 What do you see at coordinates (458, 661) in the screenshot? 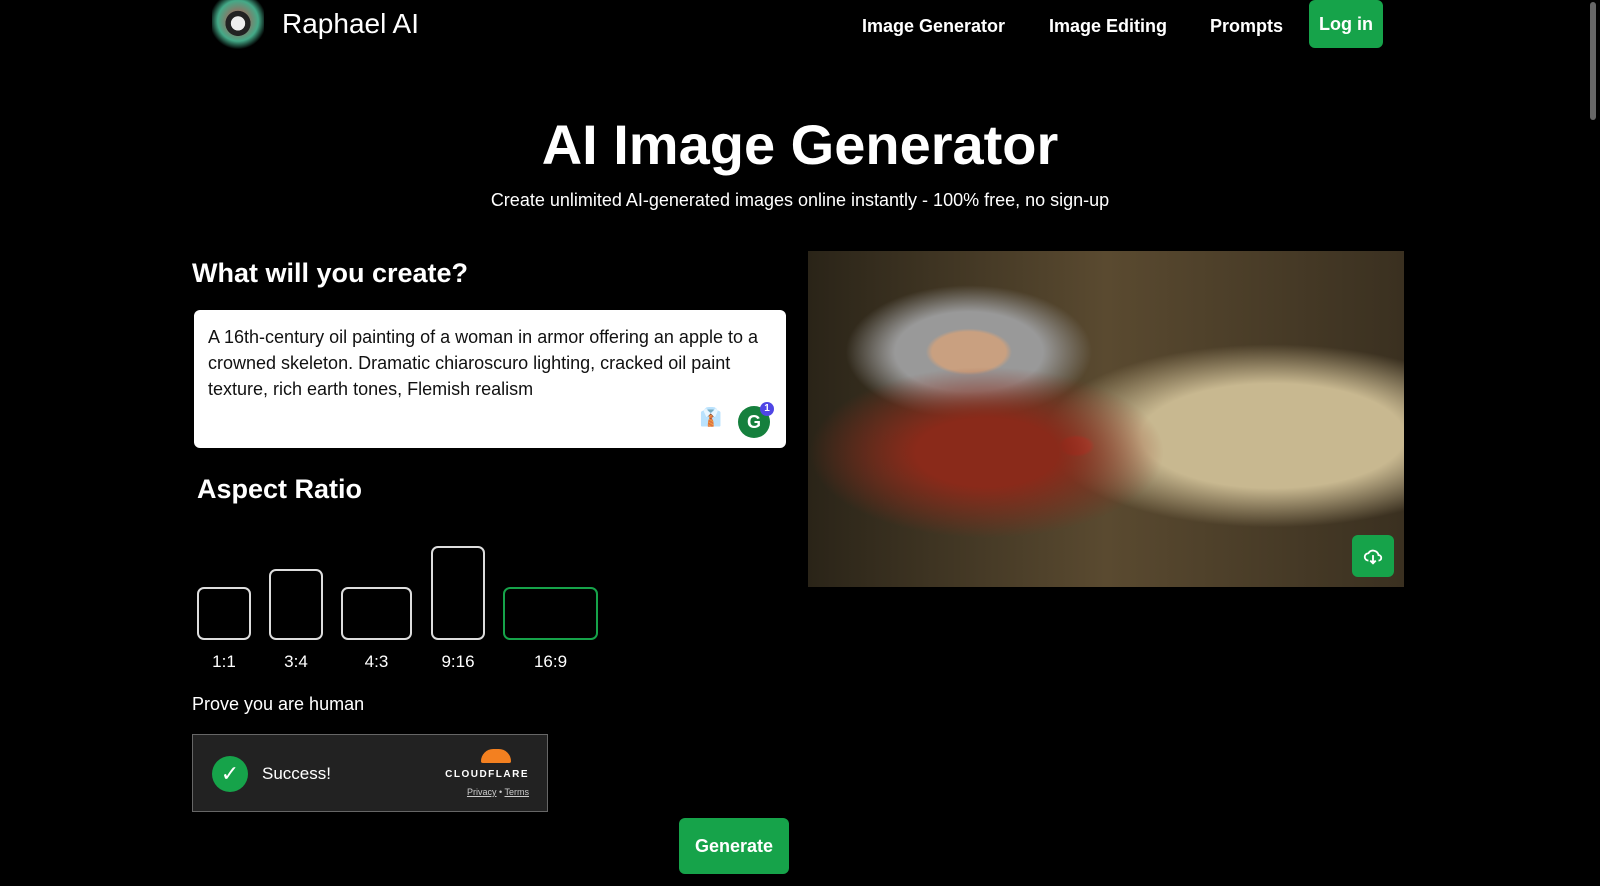
I see `ratio-label: 9:16` at bounding box center [458, 661].